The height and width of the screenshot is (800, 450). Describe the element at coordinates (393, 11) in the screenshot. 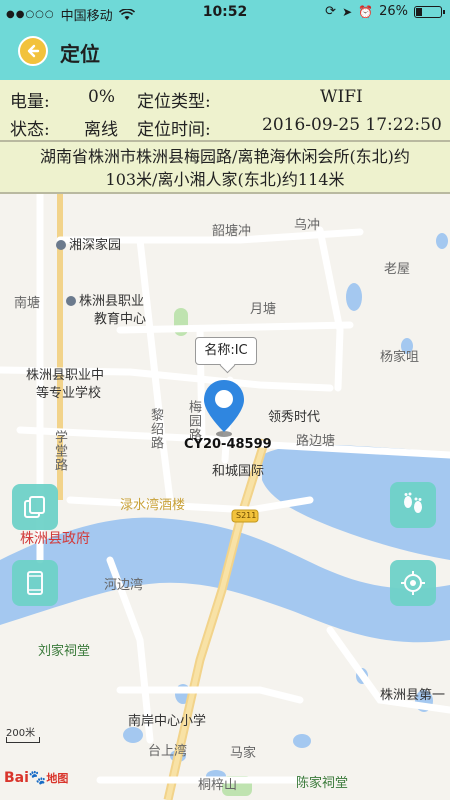

I see `battery-percent: 26%` at that location.